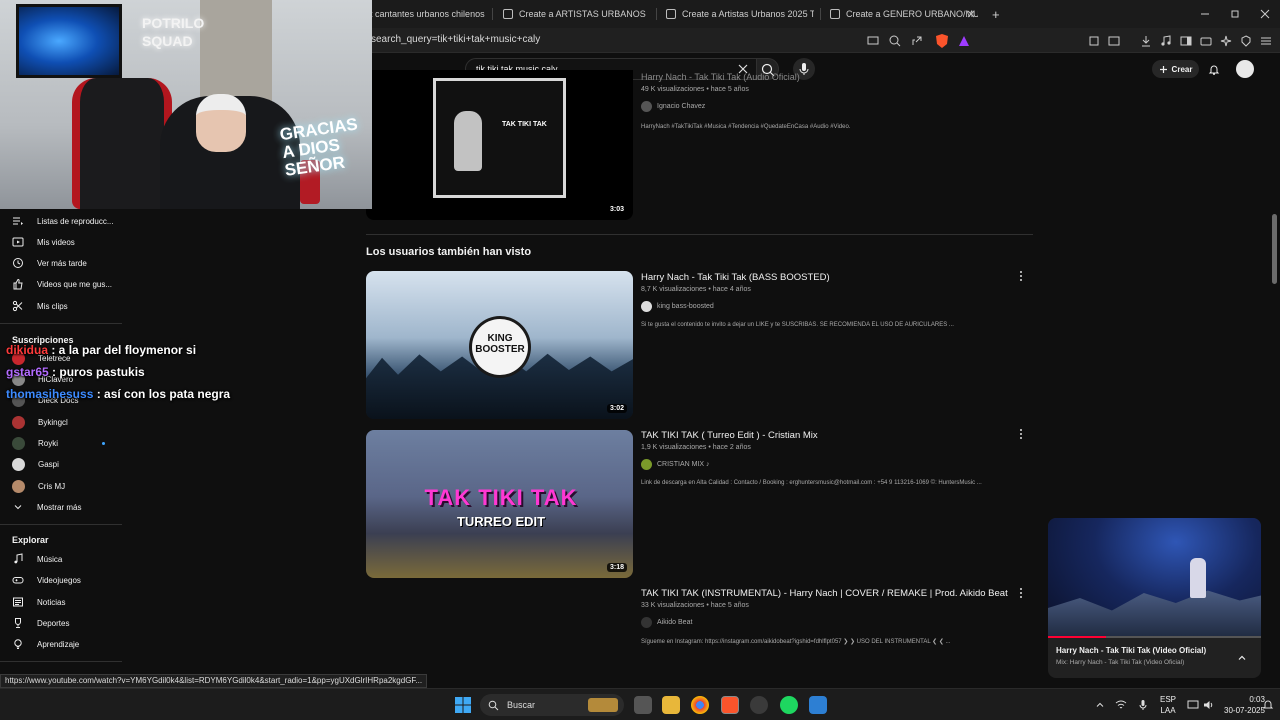  I want to click on sidebar-item-sports: Deportes, so click(40, 623).